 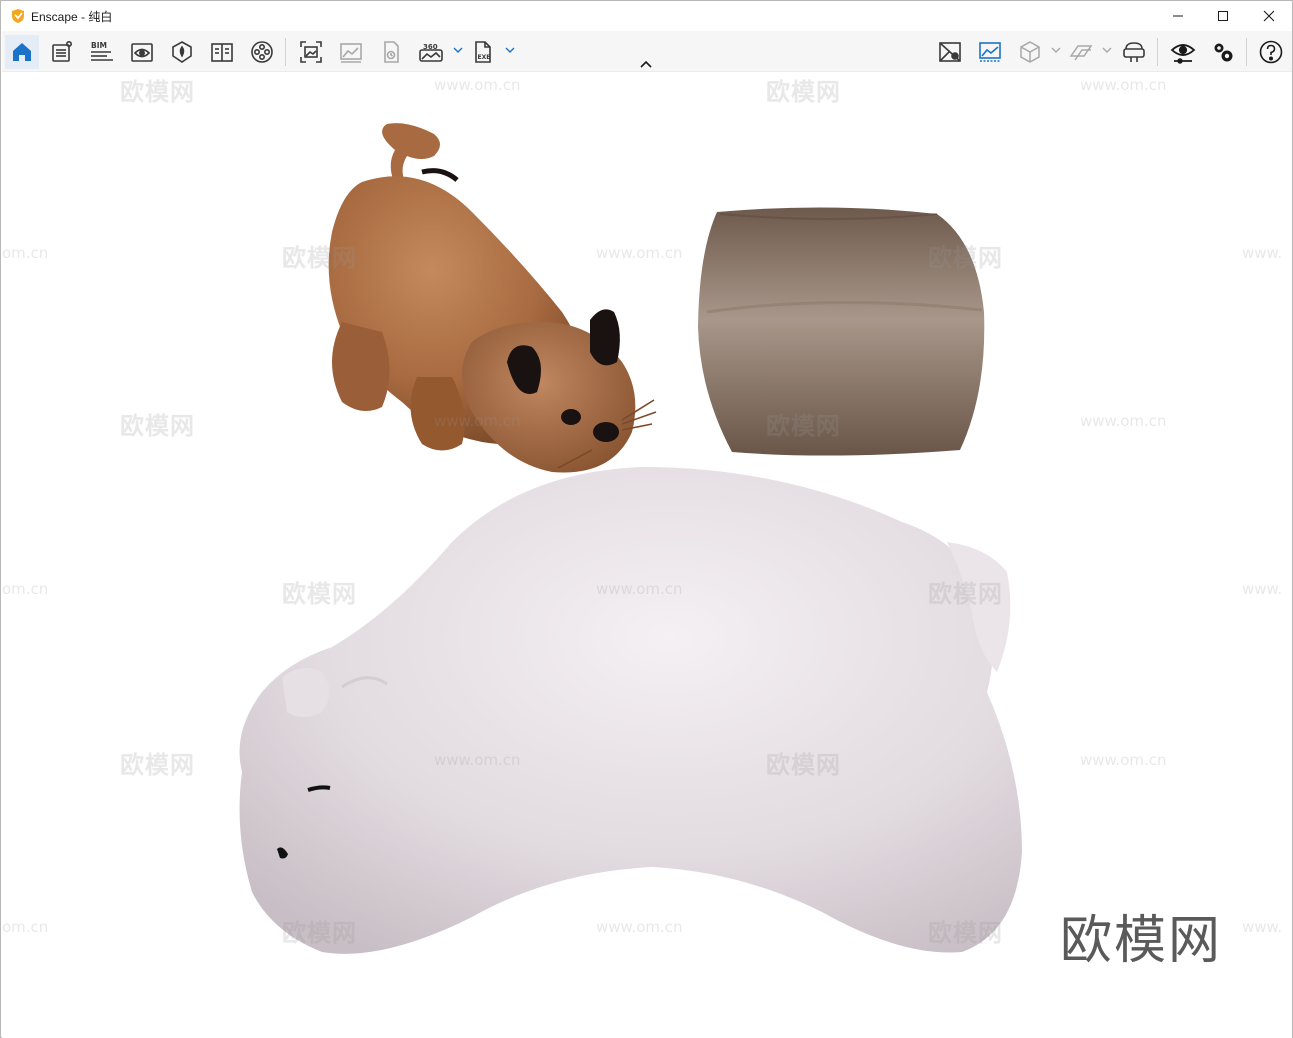 I want to click on orthographic-button, so click(x=1030, y=52).